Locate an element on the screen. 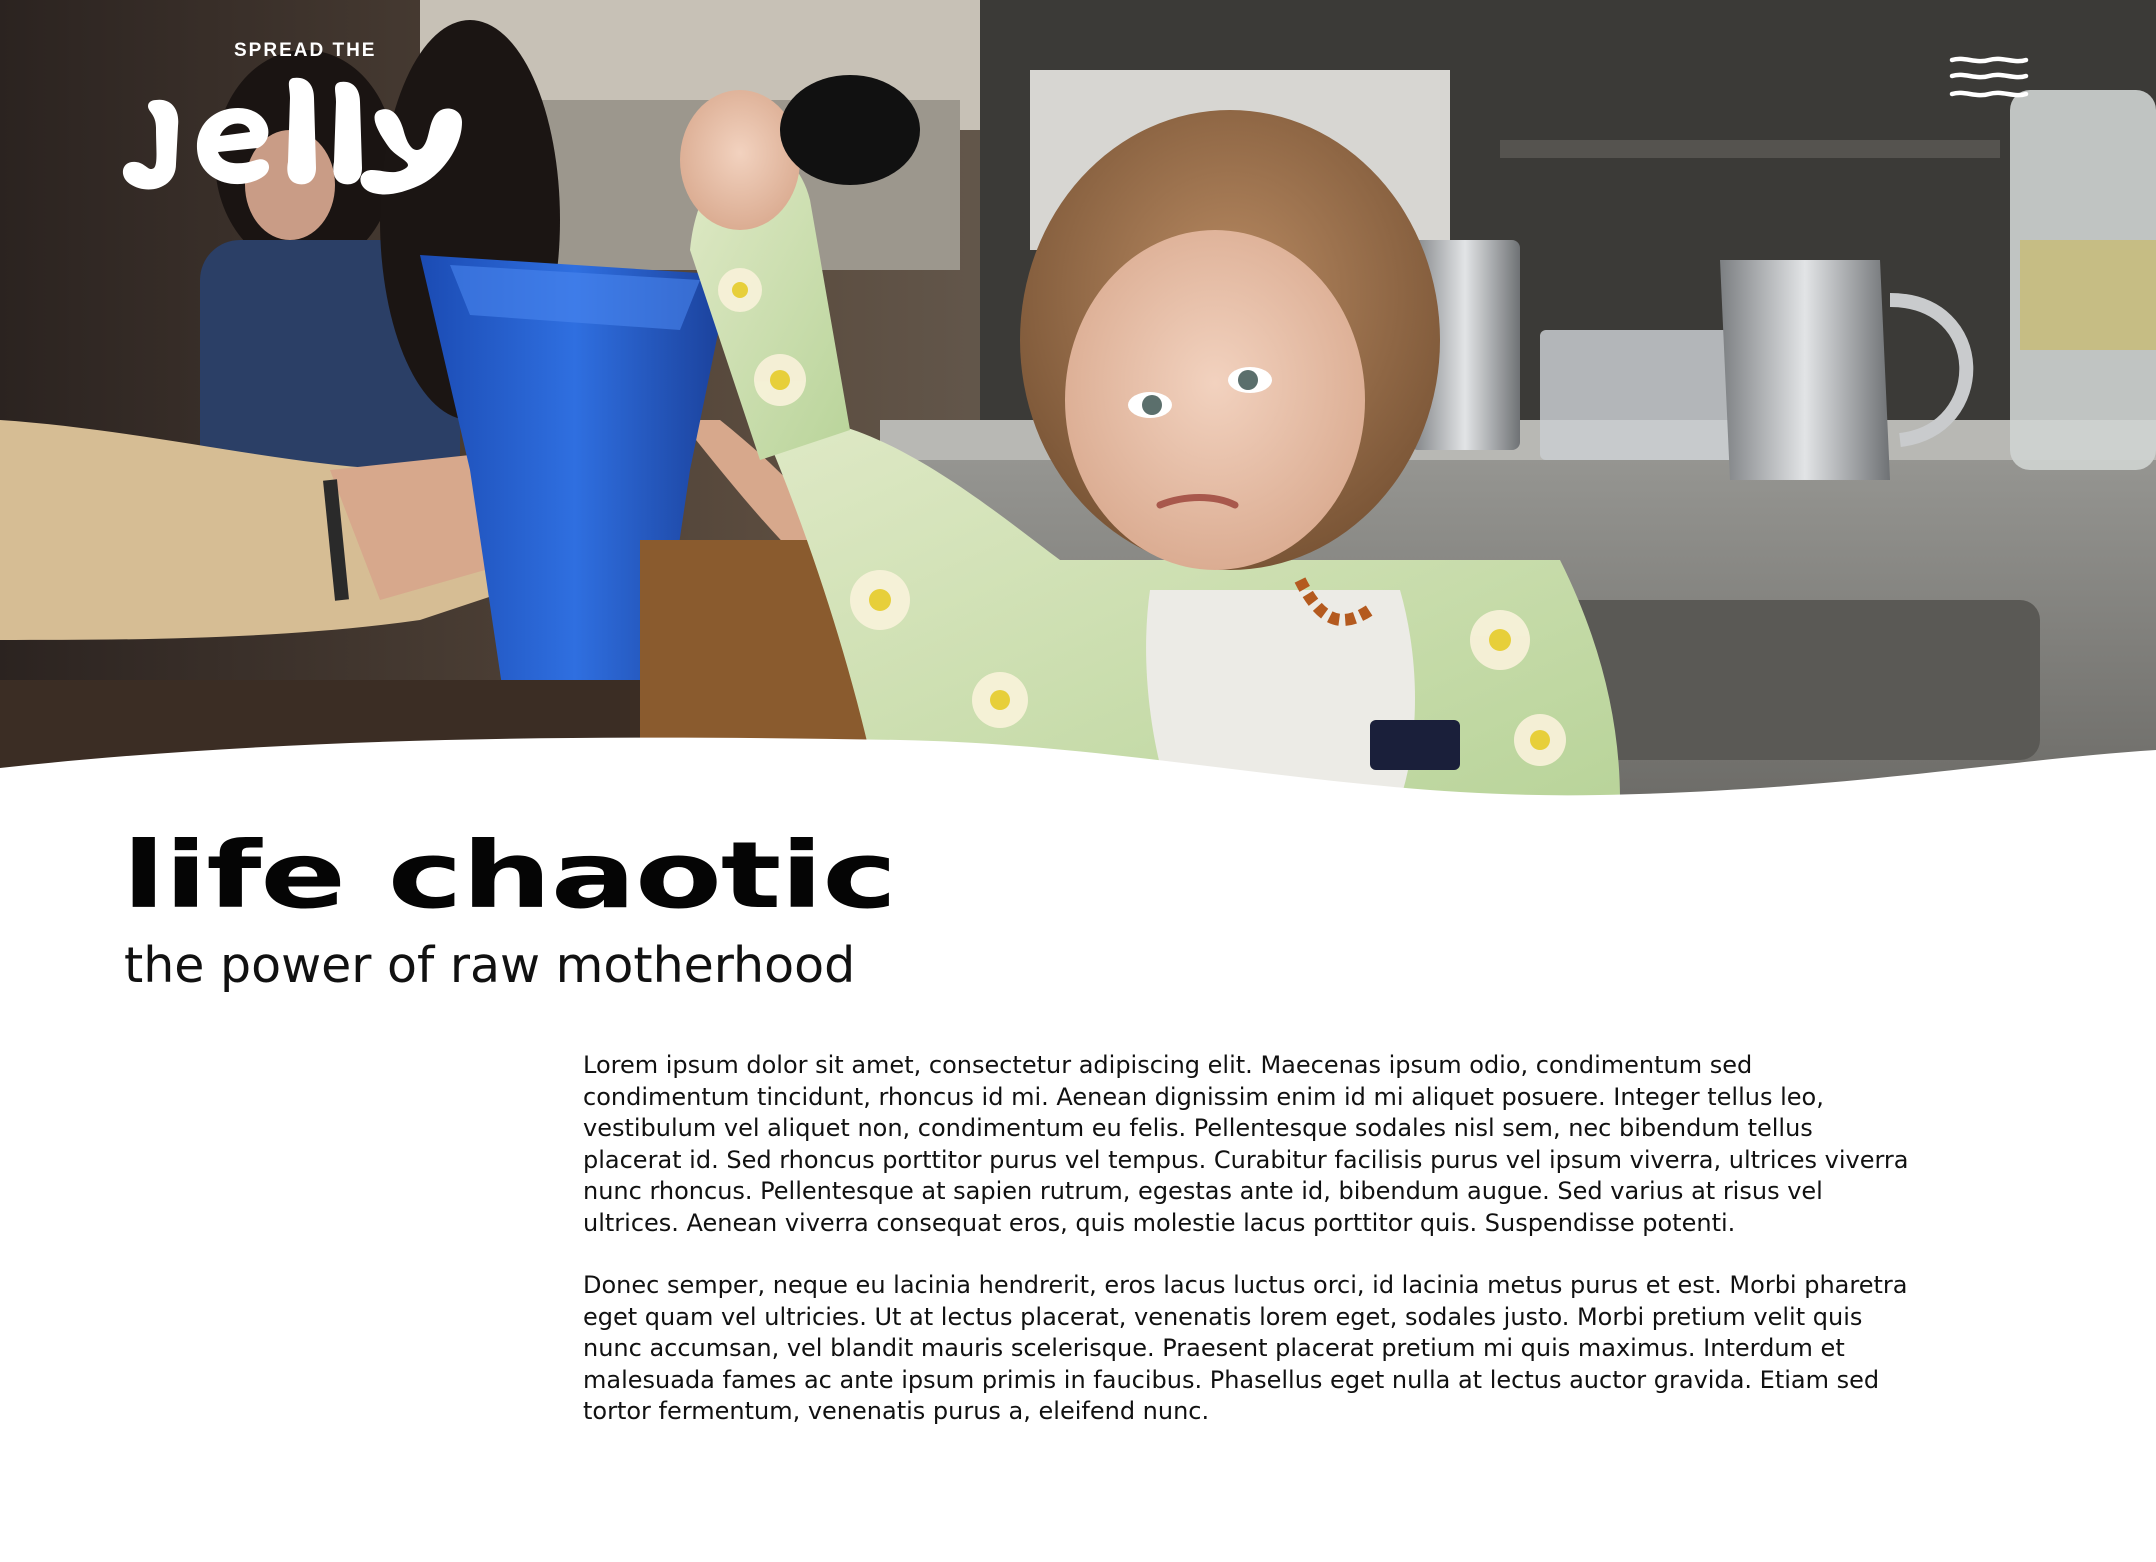 Image resolution: width=2156 pixels, height=1562 pixels. jelly-wordmark-icon is located at coordinates (292, 136).